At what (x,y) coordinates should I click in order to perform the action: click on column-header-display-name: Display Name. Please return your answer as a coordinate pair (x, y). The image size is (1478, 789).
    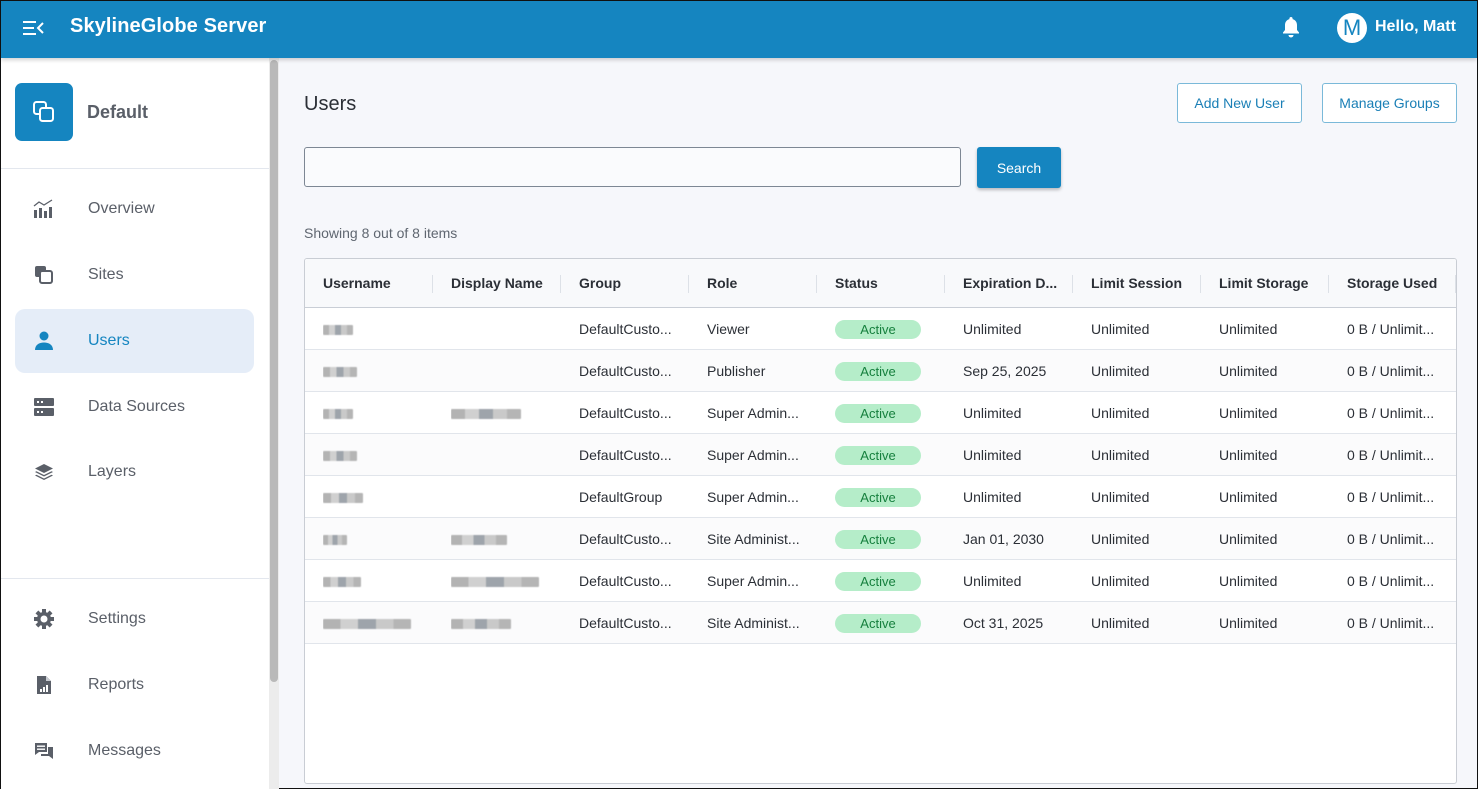
    Looking at the image, I should click on (497, 283).